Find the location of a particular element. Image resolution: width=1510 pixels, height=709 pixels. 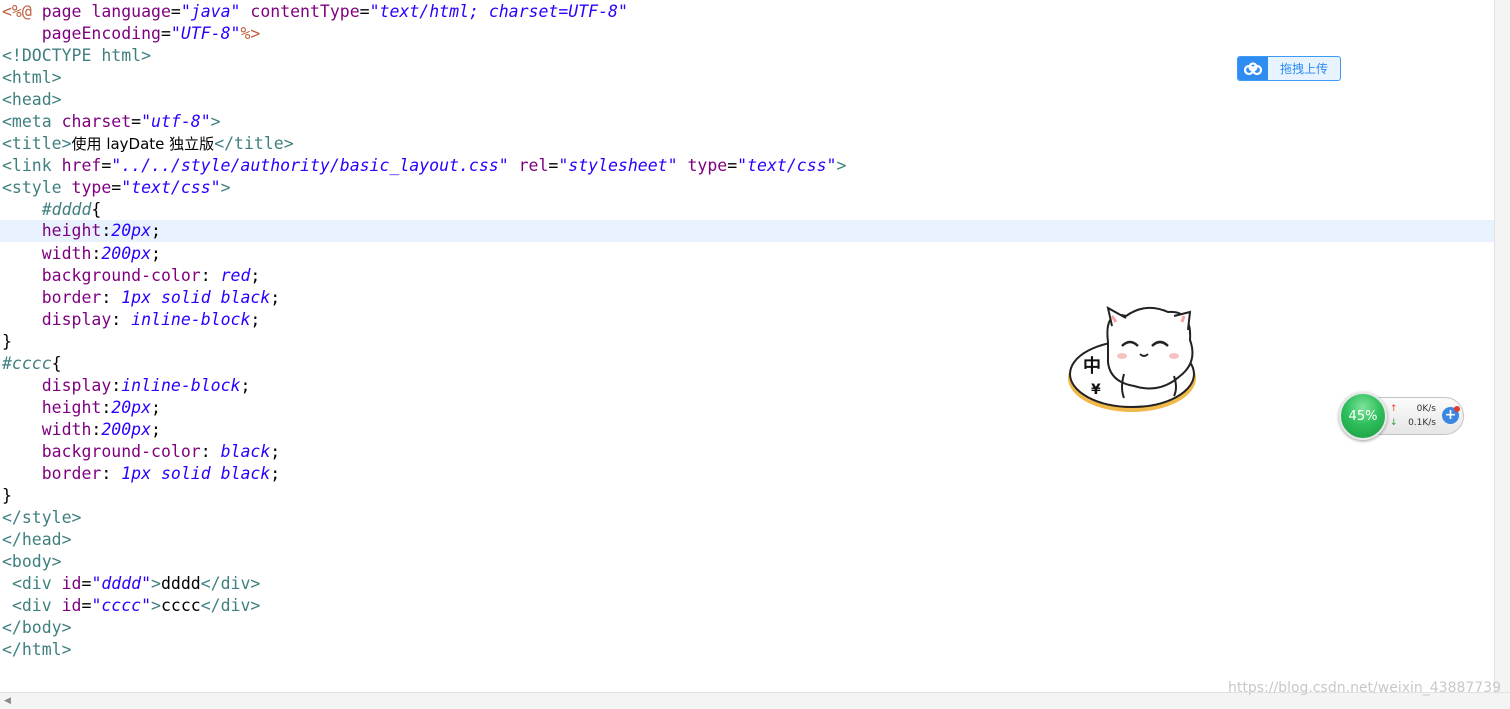

css-property: border is located at coordinates (71, 297).